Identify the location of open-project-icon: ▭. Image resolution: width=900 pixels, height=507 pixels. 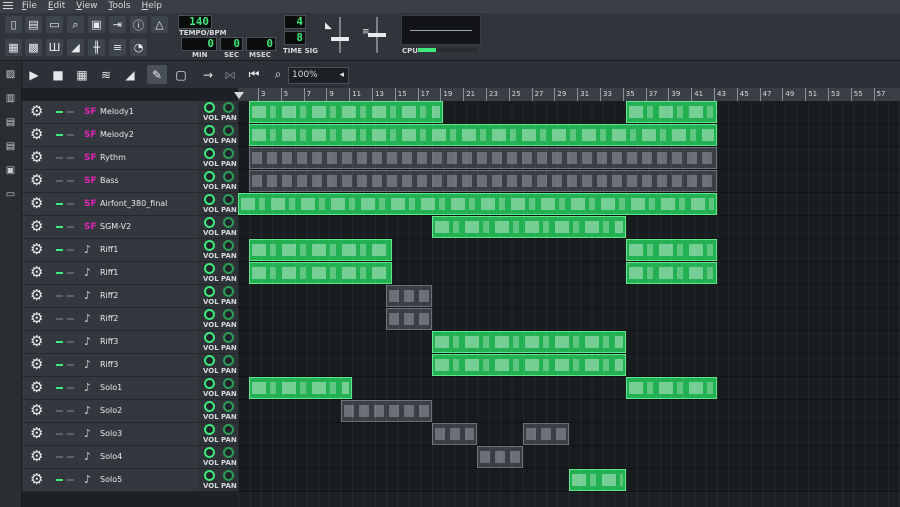
(54, 24).